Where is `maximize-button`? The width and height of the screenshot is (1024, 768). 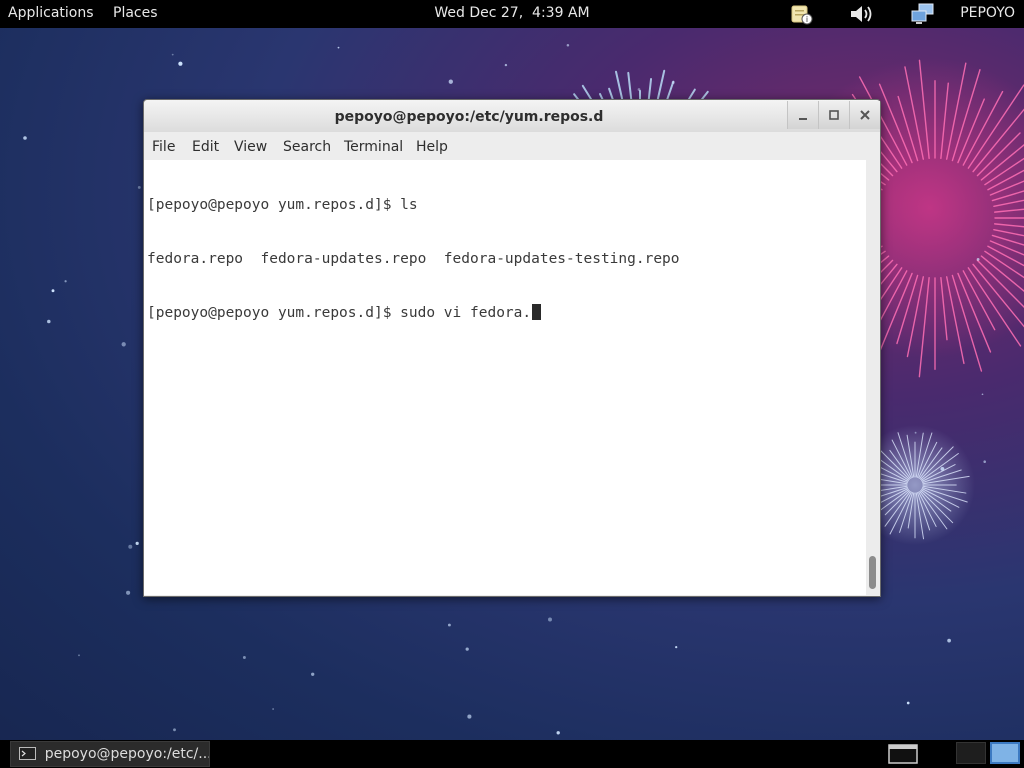 maximize-button is located at coordinates (833, 115).